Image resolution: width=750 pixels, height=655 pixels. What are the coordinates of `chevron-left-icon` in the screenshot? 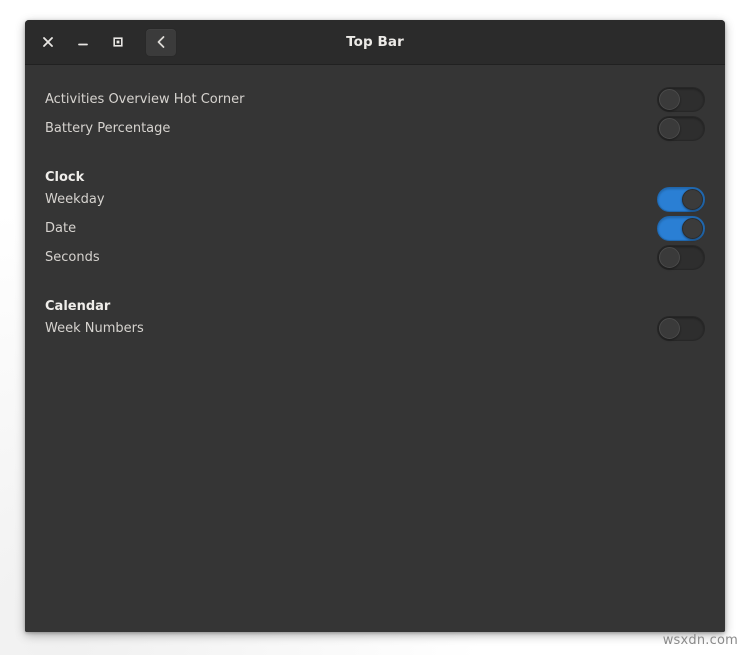 It's located at (161, 42).